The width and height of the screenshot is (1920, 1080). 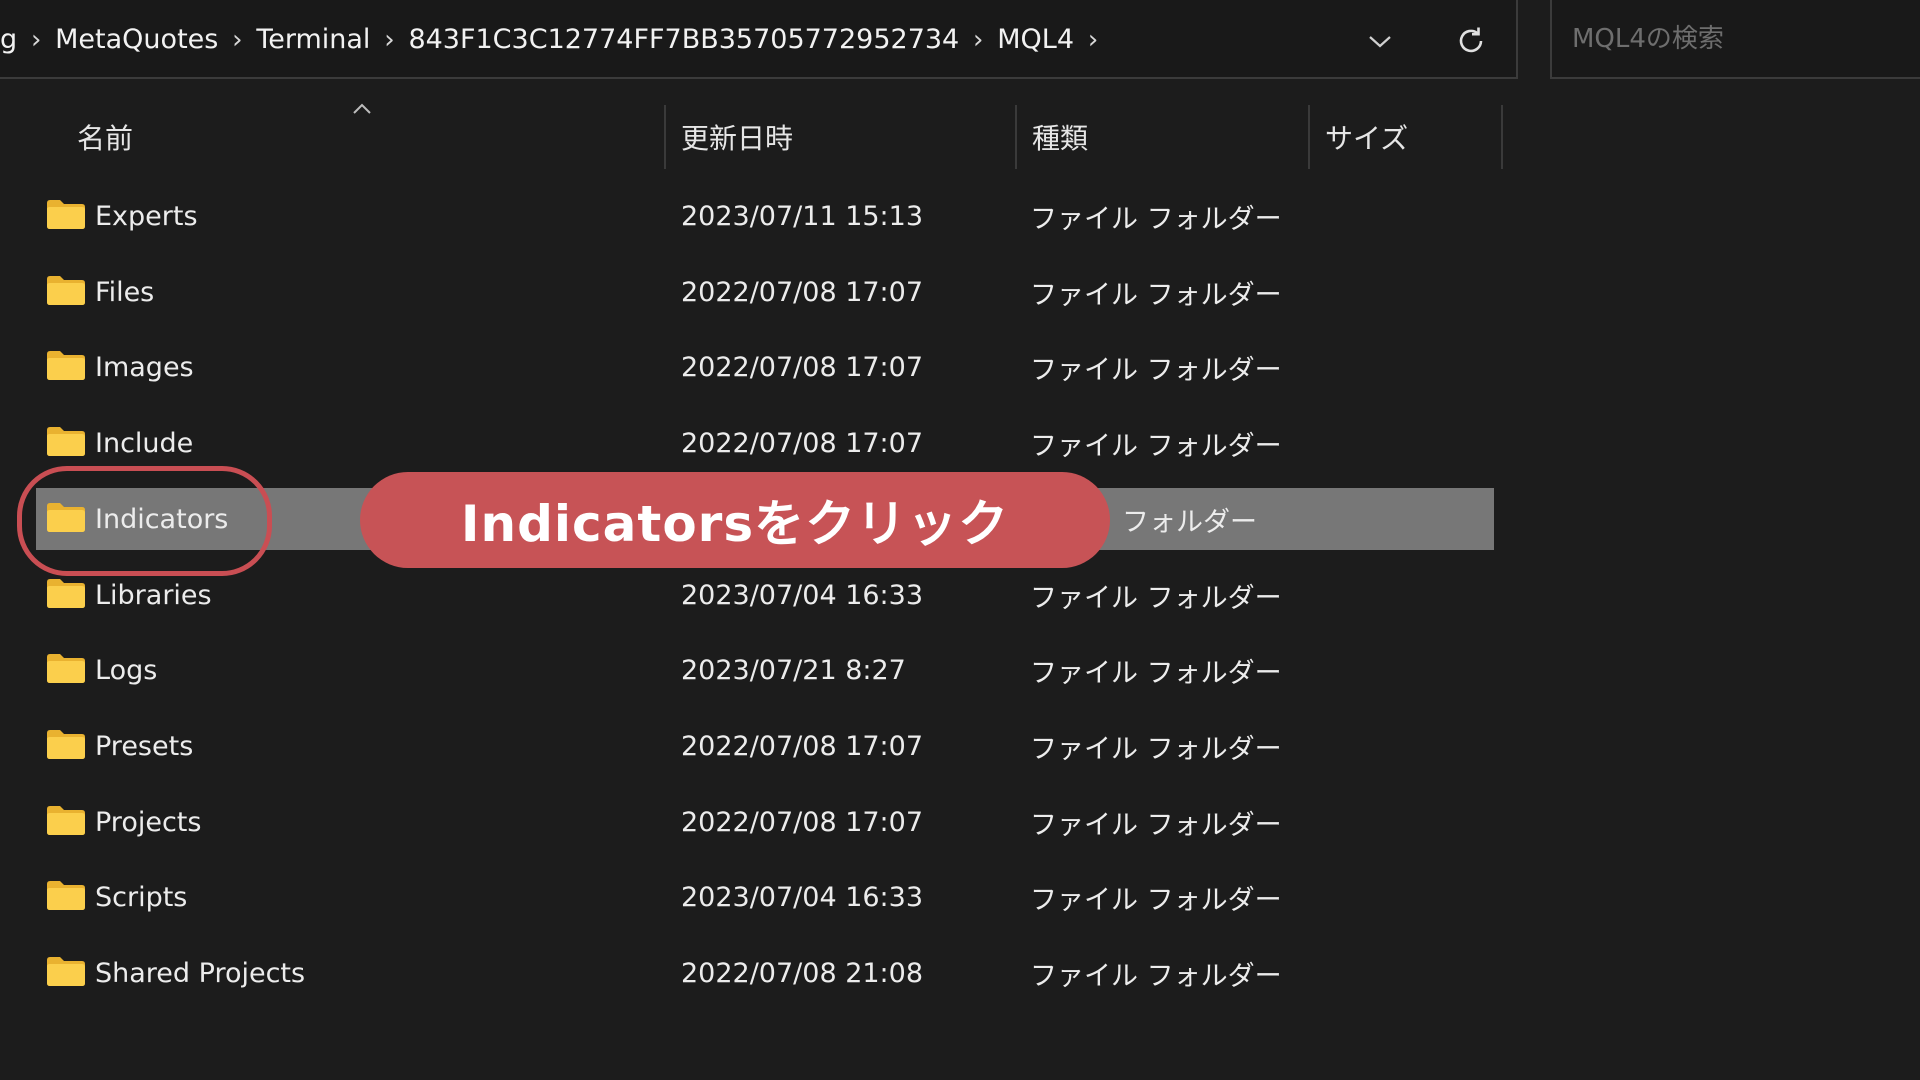 I want to click on search-input, so click(x=1736, y=38).